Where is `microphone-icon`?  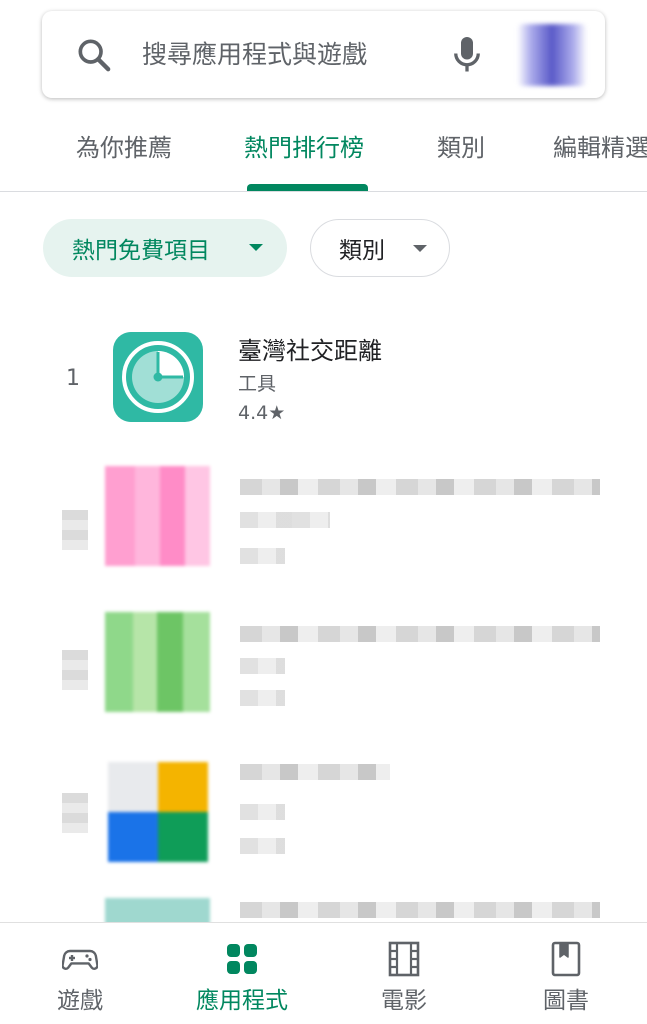
microphone-icon is located at coordinates (467, 55).